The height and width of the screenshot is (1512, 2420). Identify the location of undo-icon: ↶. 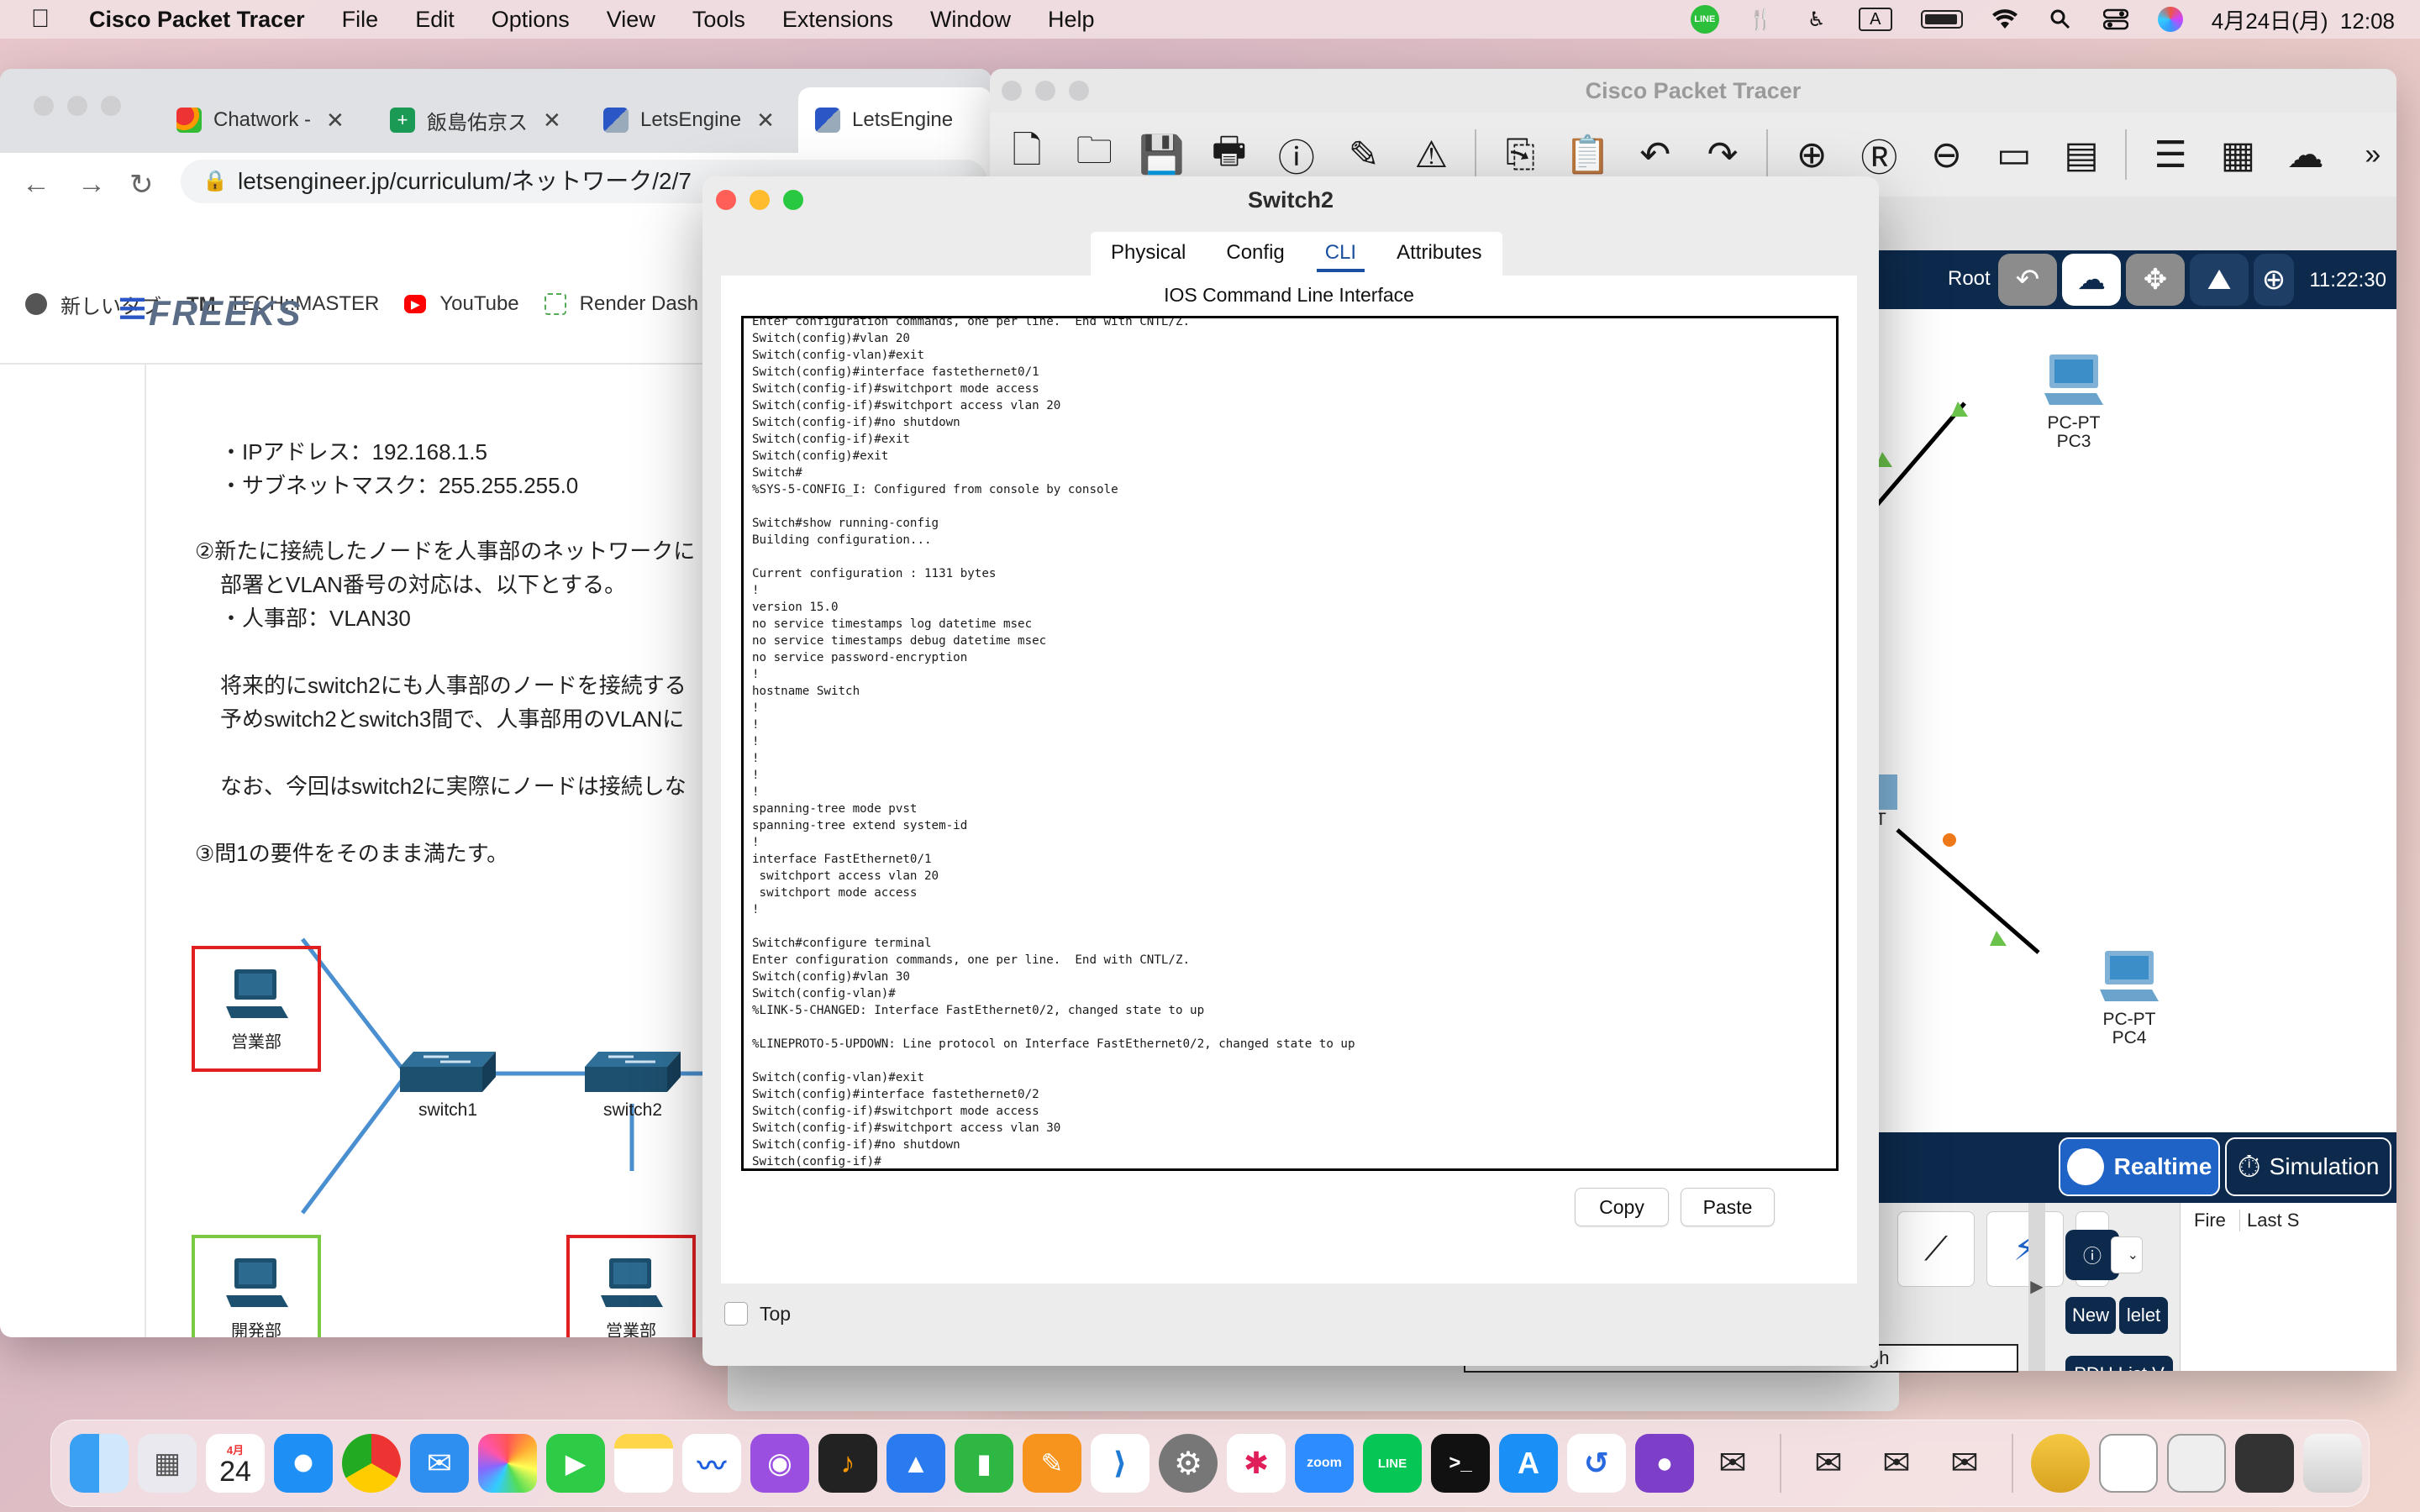
(1655, 154).